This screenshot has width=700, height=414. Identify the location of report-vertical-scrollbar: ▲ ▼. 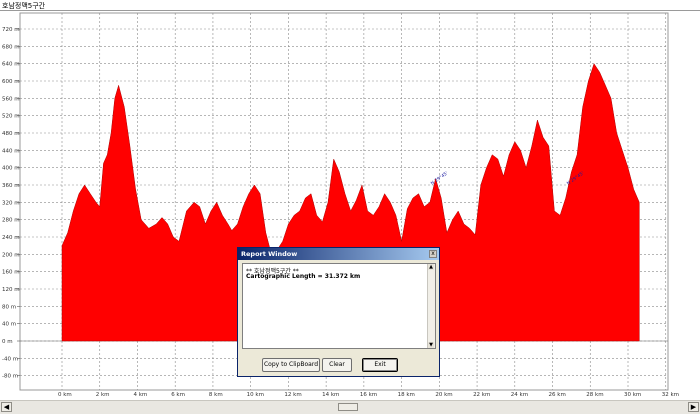
(431, 306).